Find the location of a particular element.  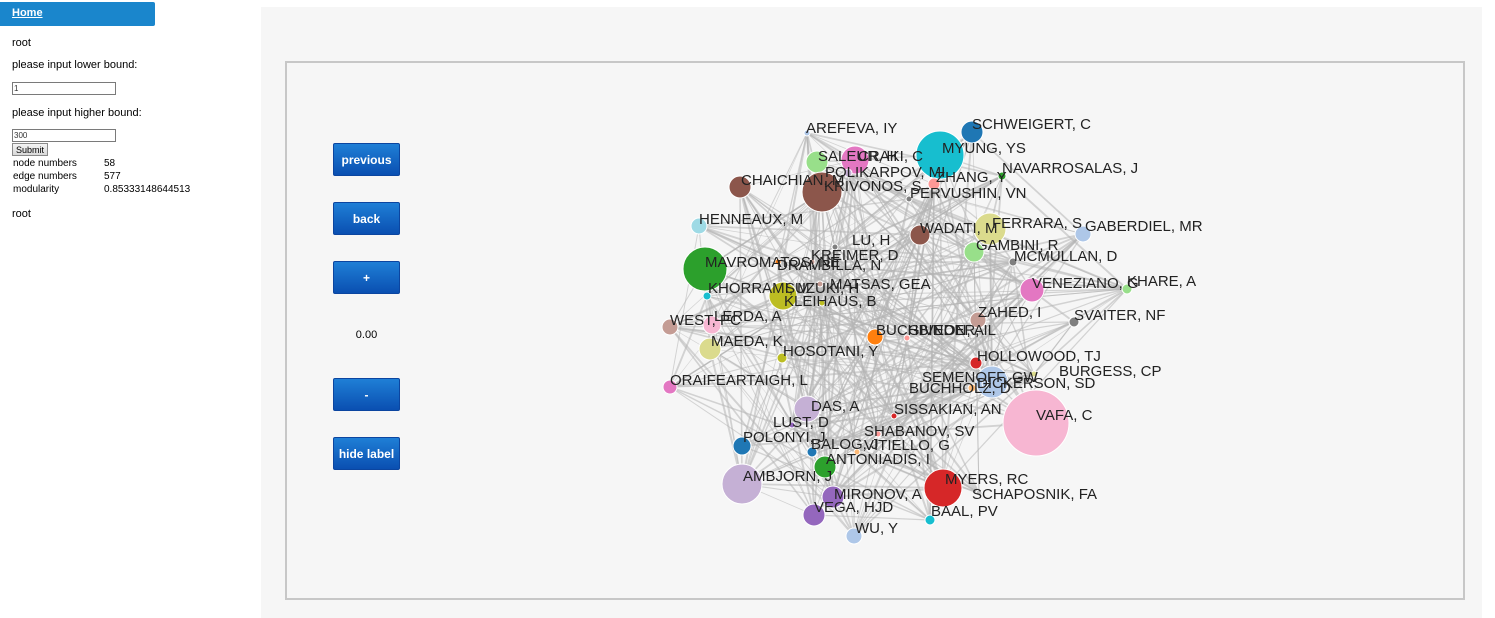

graph-node-label: VEGA, HJD is located at coordinates (853, 507).